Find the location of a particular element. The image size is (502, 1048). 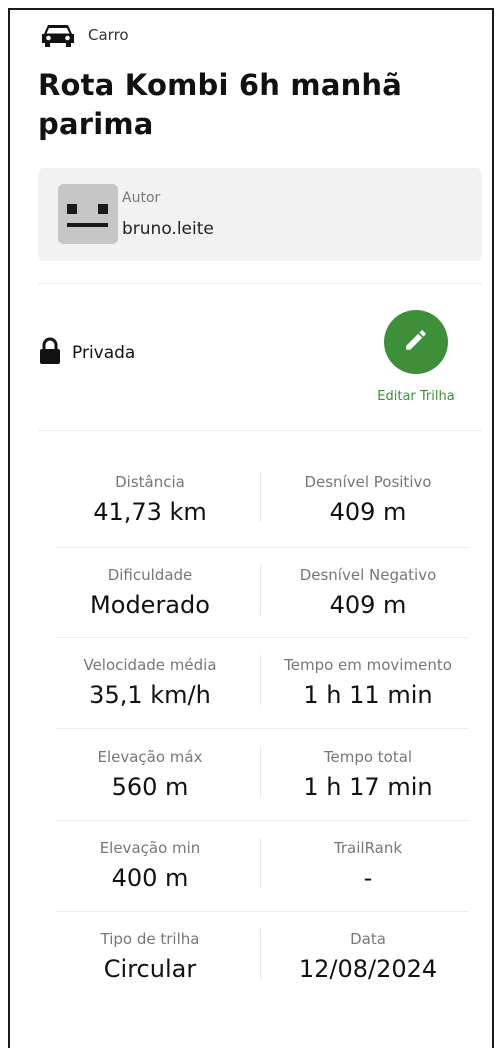

stat-label: Desnível Negativo is located at coordinates (368, 575).